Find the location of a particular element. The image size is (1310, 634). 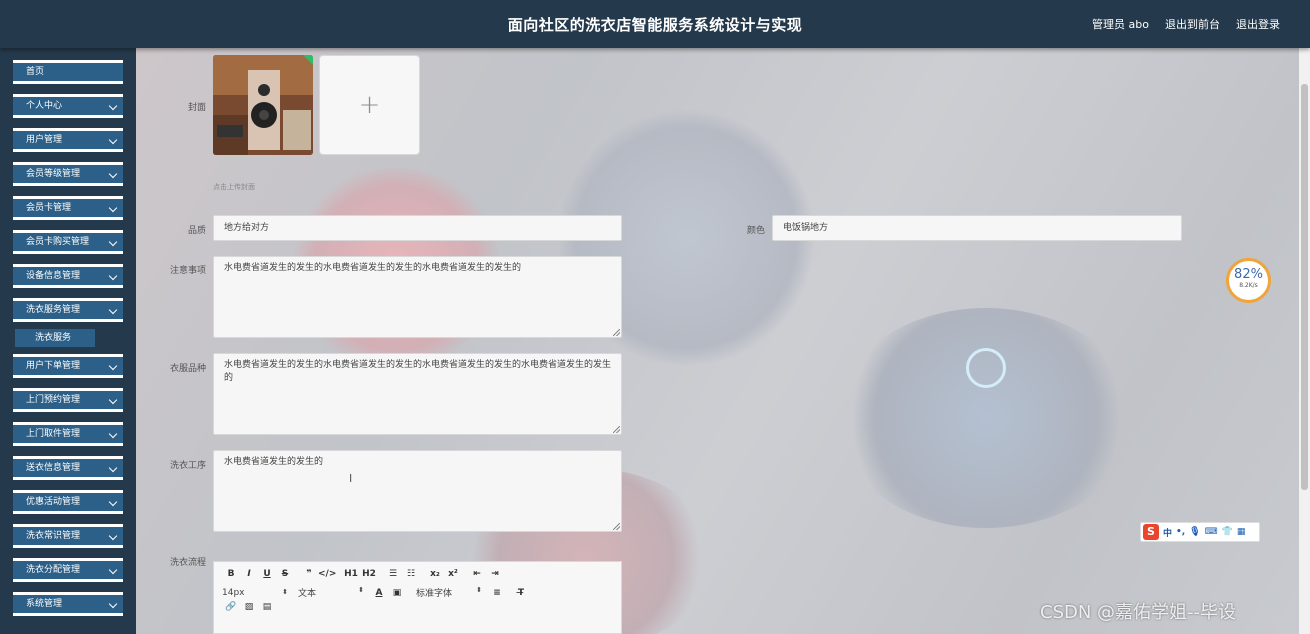

toolbox-icon: ▦ is located at coordinates (1241, 532).